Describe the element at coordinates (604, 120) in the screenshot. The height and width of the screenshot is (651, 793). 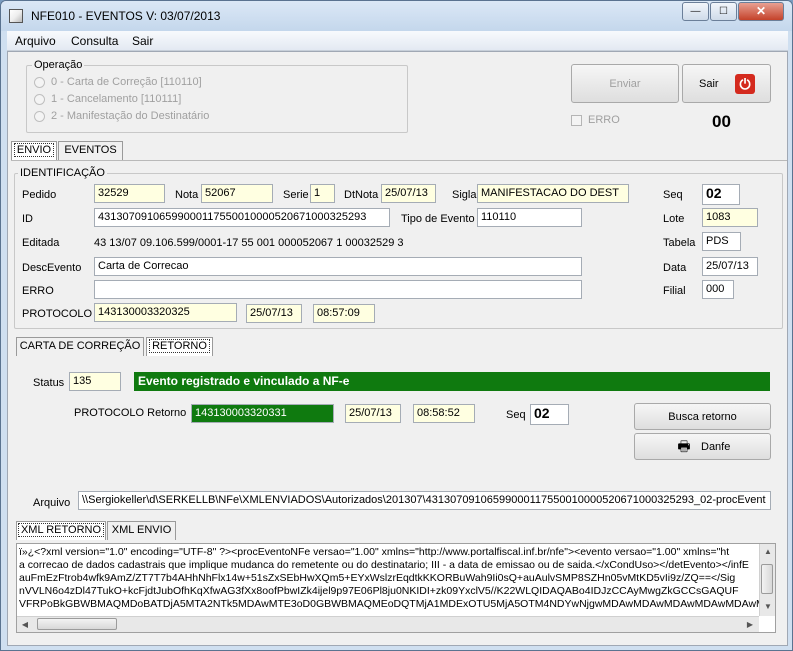
I see `erro-checkbox-label: ERRO` at that location.